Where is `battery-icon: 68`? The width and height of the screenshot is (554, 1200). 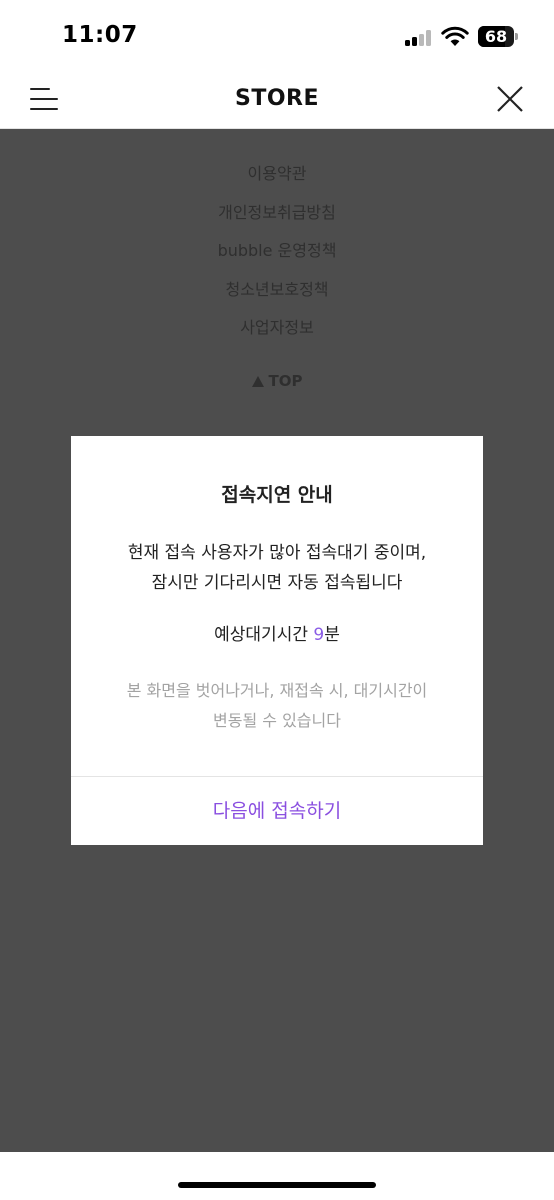
battery-icon: 68 is located at coordinates (498, 36).